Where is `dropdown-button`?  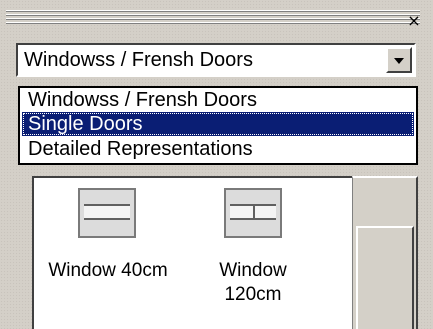 dropdown-button is located at coordinates (399, 60).